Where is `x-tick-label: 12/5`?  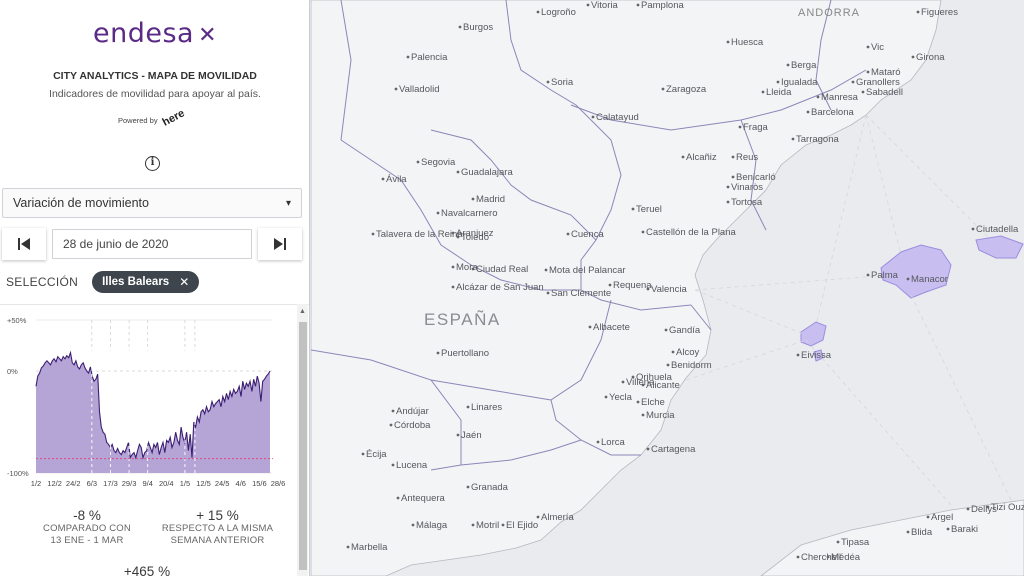
x-tick-label: 12/5 is located at coordinates (203, 483).